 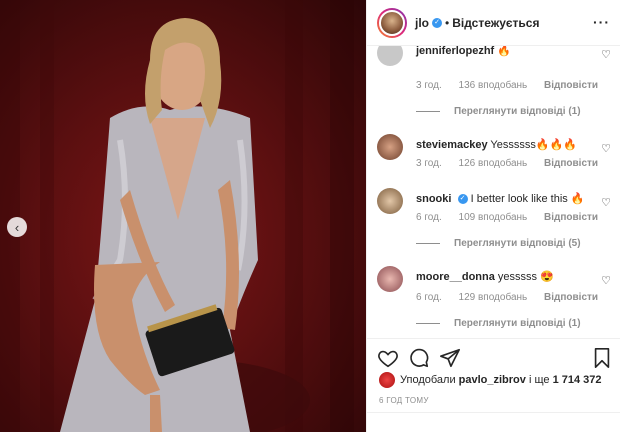 I want to click on comment-content: I better look like this 🔥, so click(x=527, y=199).